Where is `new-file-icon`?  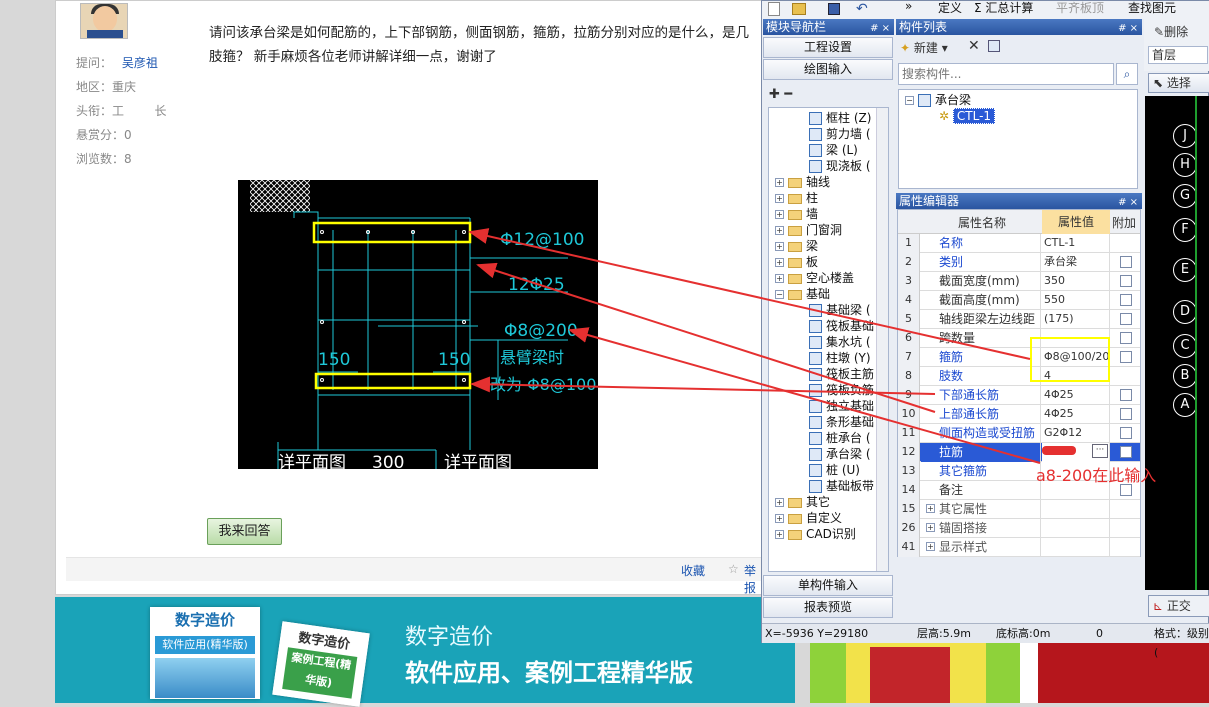
new-file-icon is located at coordinates (774, 9).